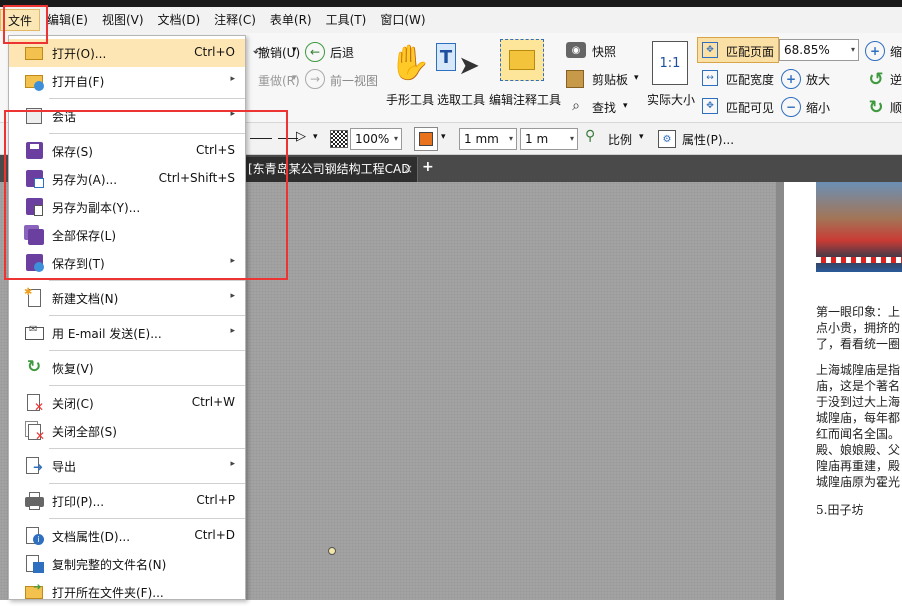  Describe the element at coordinates (34, 535) in the screenshot. I see `document-info-icon: i` at that location.